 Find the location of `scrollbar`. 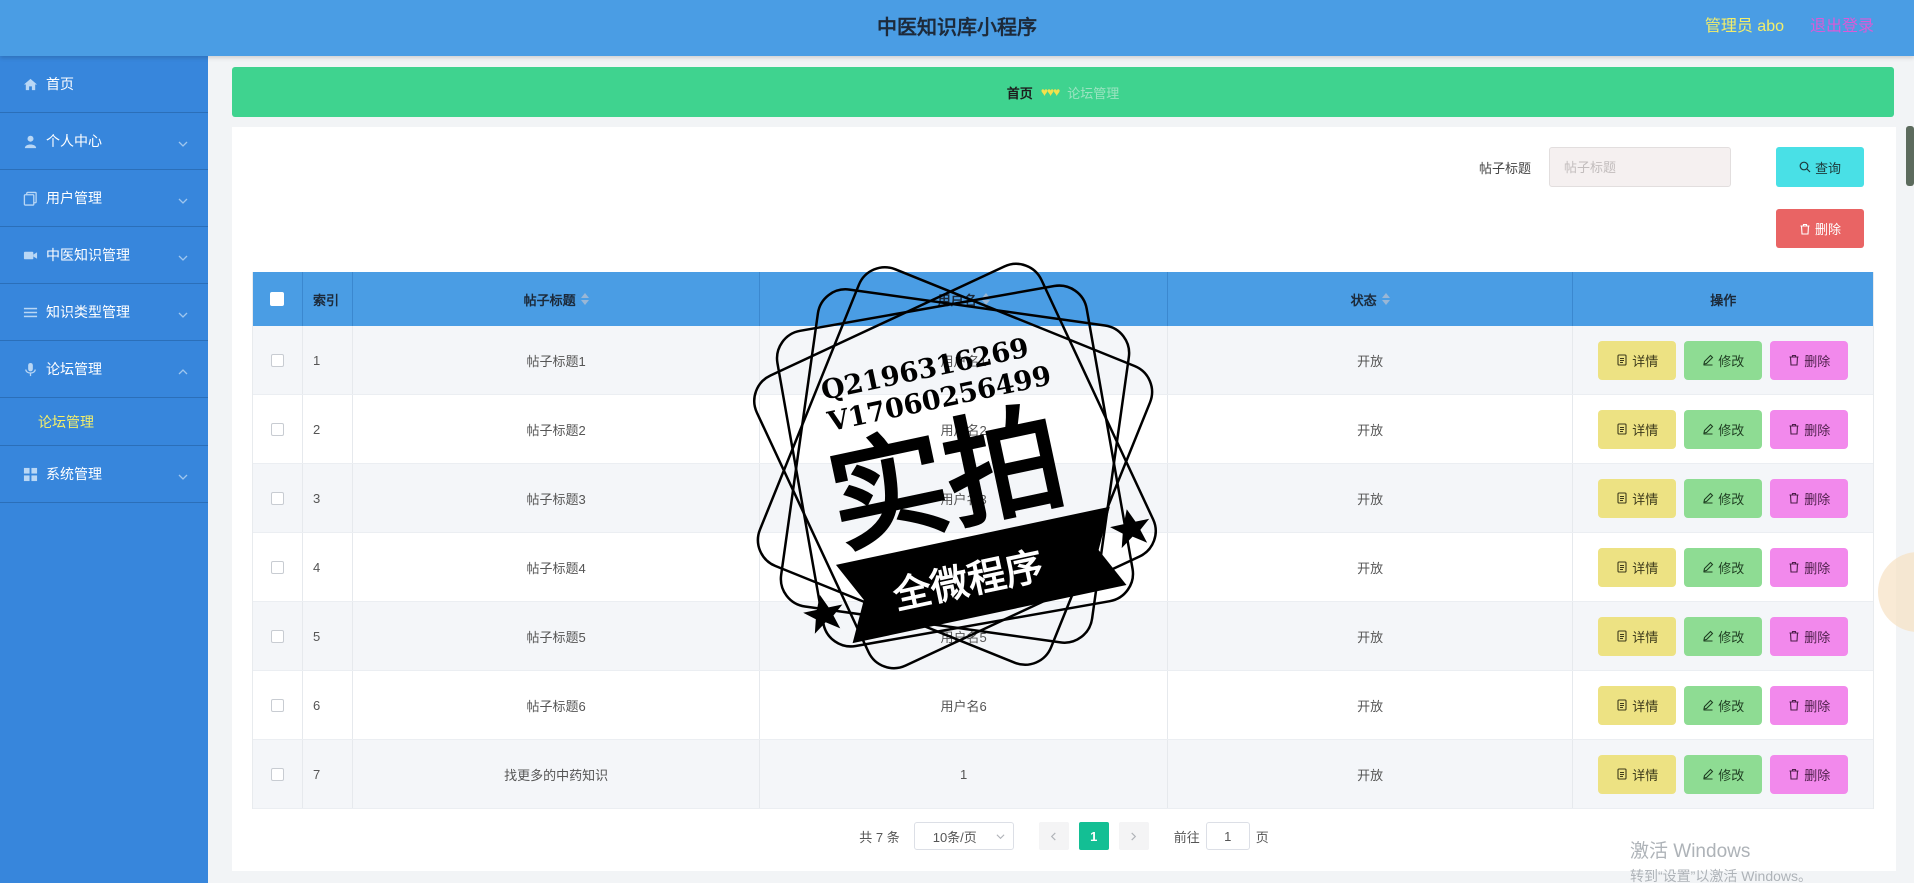

scrollbar is located at coordinates (1910, 156).